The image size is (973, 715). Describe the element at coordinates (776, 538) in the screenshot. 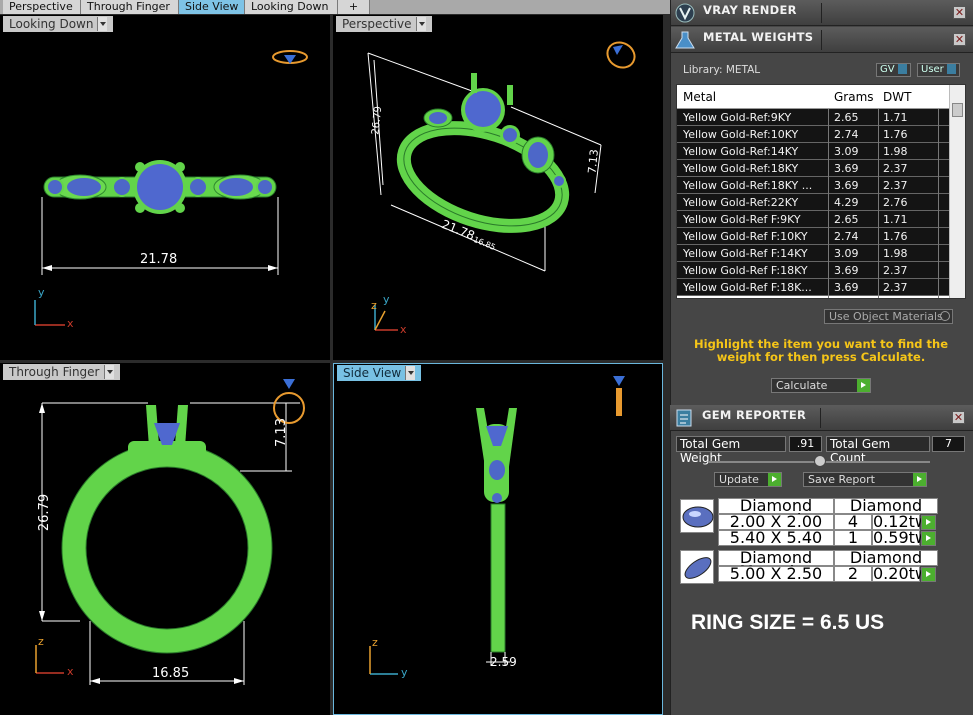

I see `gem-size: 5.40 X 5.40` at that location.